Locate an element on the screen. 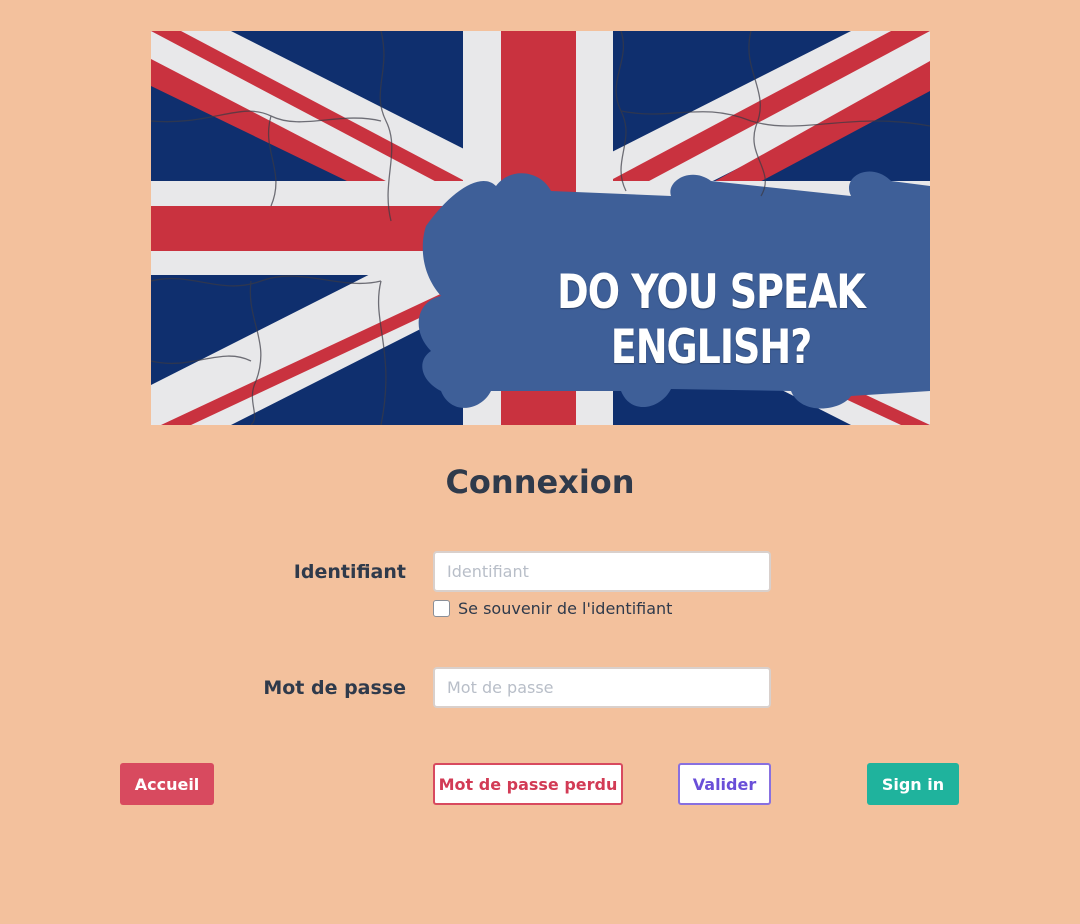 Image resolution: width=1080 pixels, height=924 pixels. sign-in-button: Sign in is located at coordinates (913, 784).